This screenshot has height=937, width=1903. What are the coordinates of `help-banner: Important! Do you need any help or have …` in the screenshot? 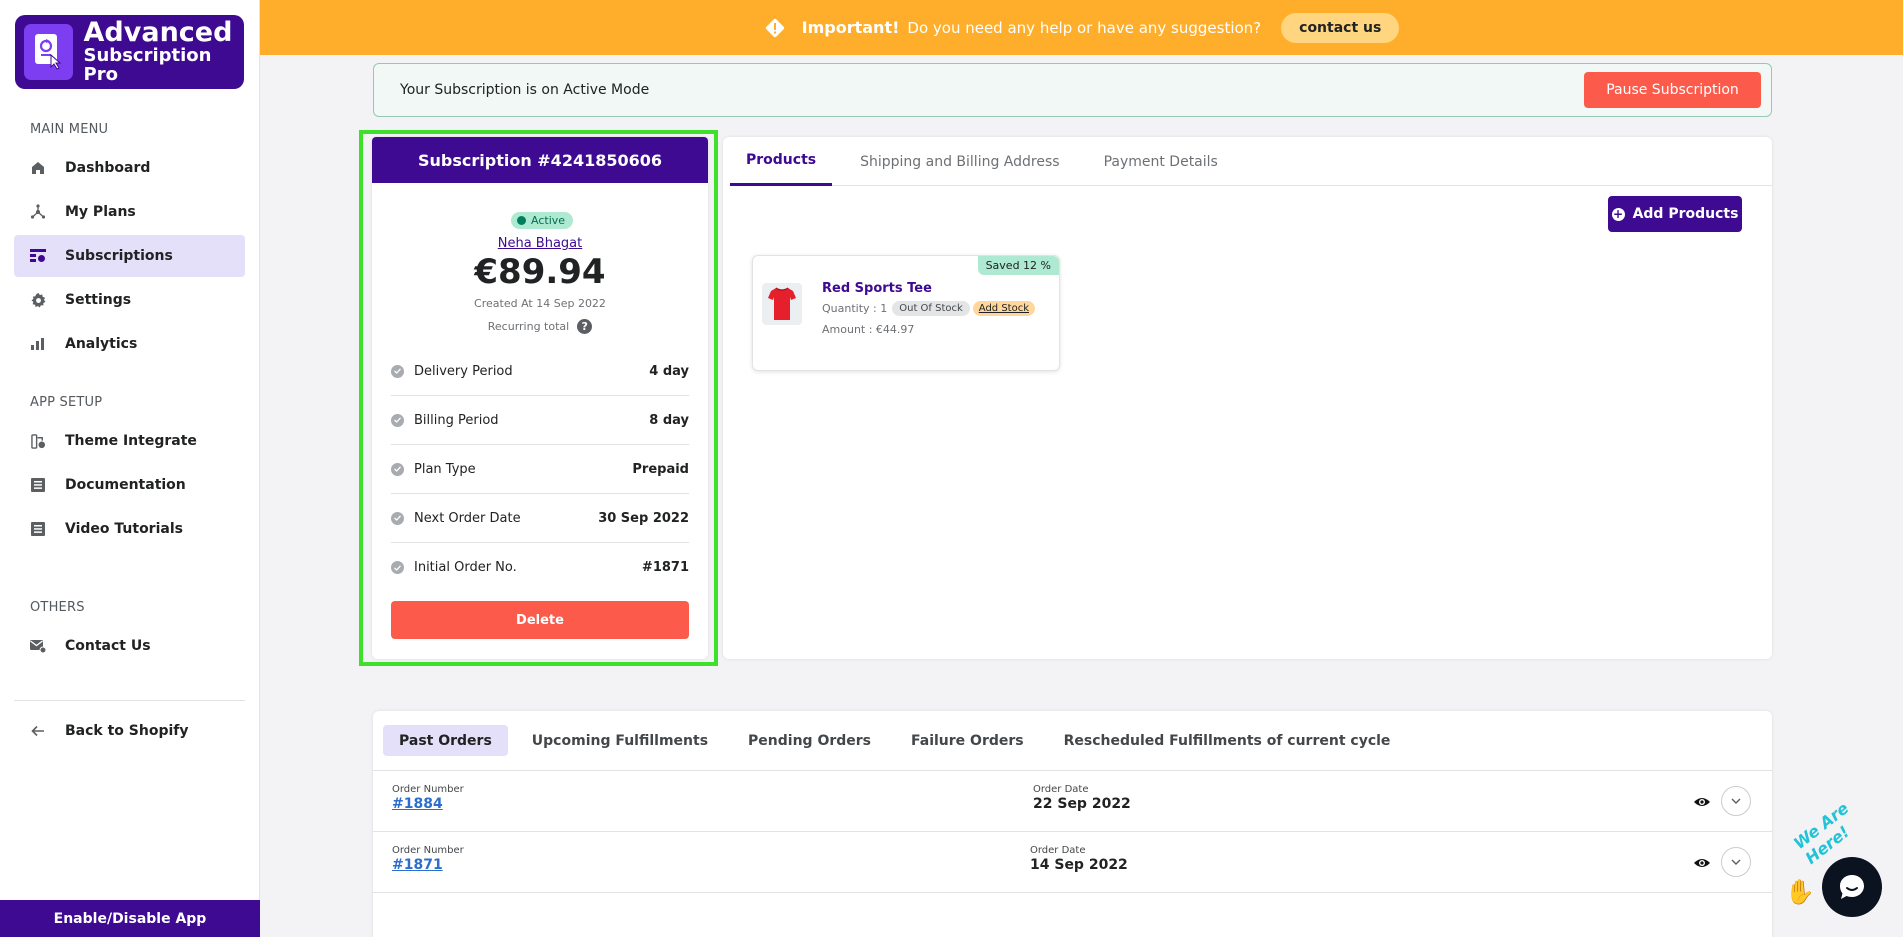 It's located at (1081, 27).